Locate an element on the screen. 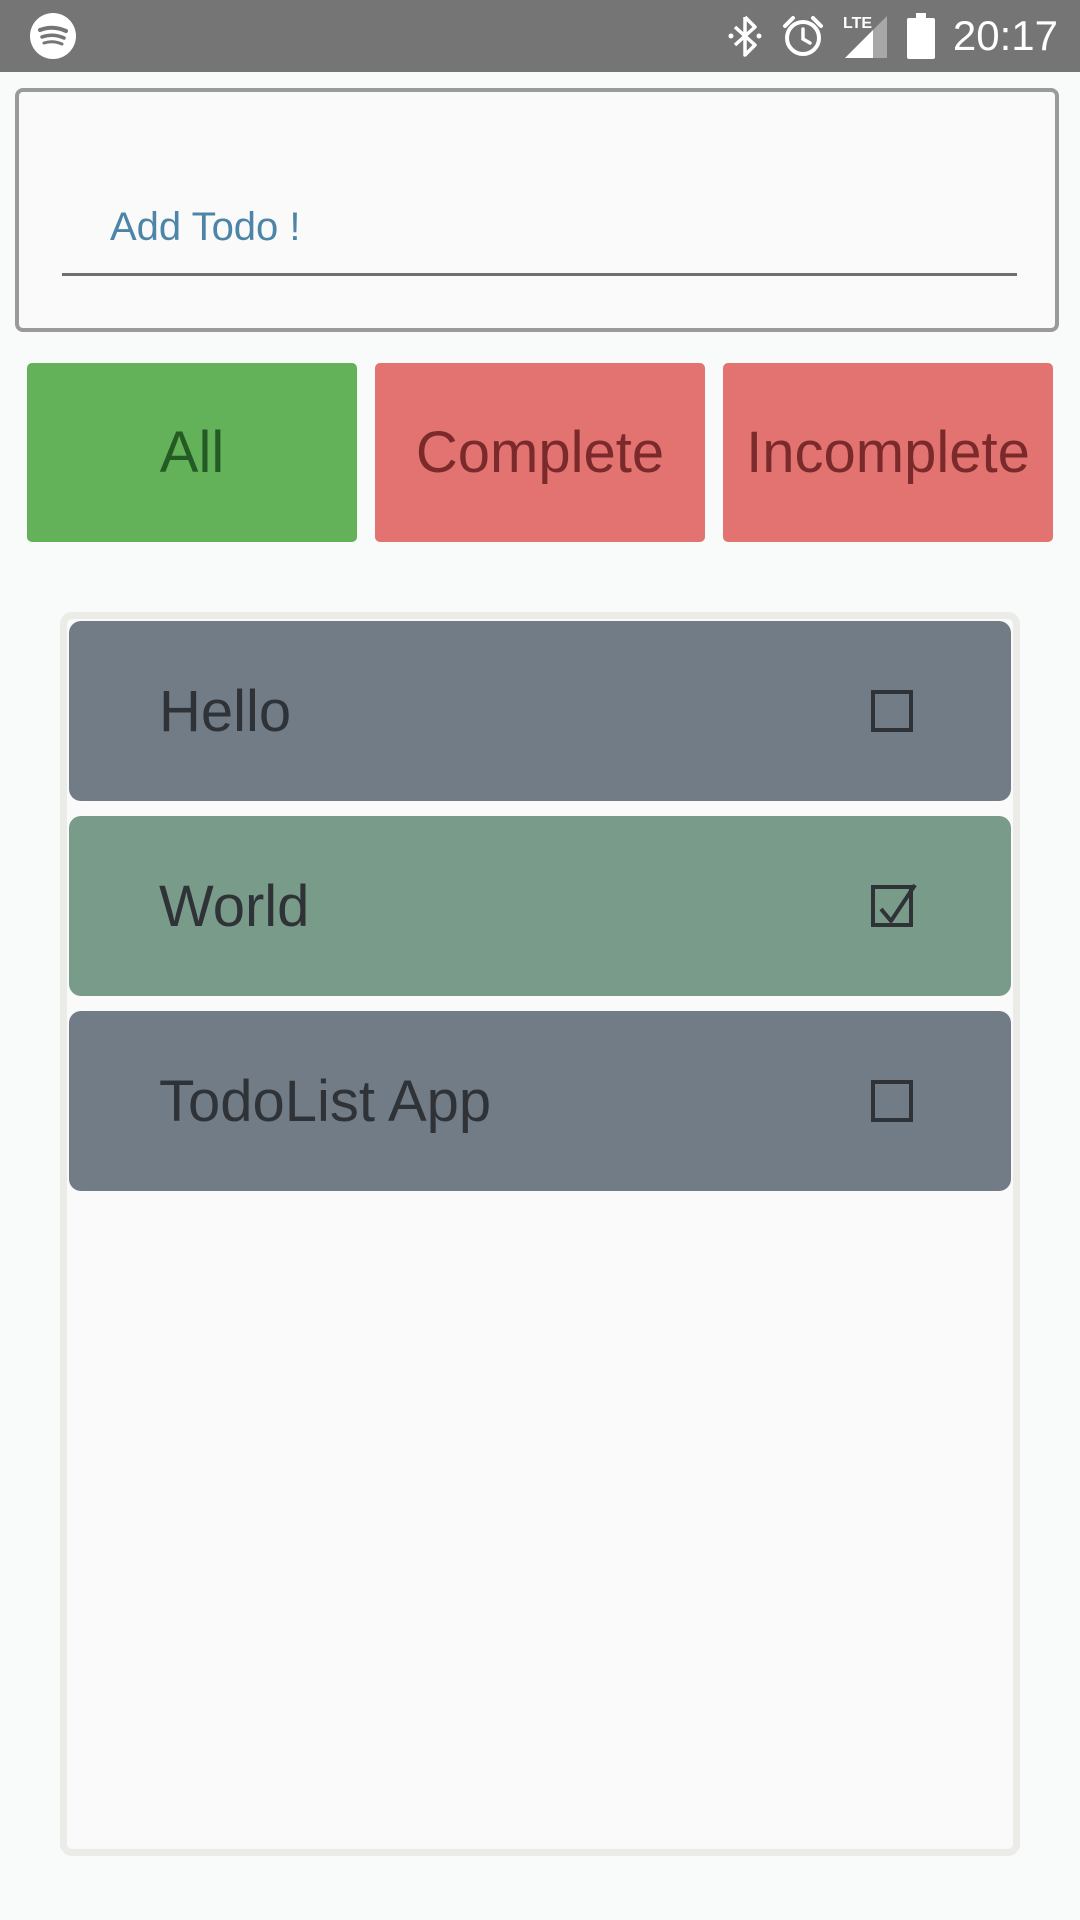 This screenshot has width=1080, height=1920. todo-item-world: World is located at coordinates (540, 906).